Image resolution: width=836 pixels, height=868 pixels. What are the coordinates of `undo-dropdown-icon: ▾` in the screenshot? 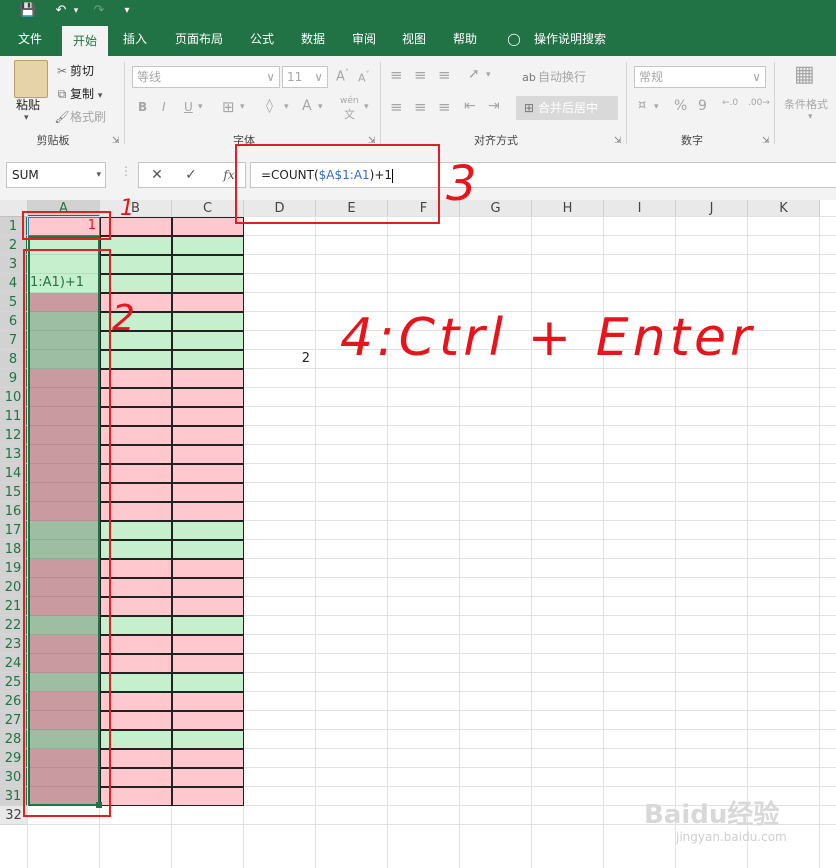 It's located at (76, 11).